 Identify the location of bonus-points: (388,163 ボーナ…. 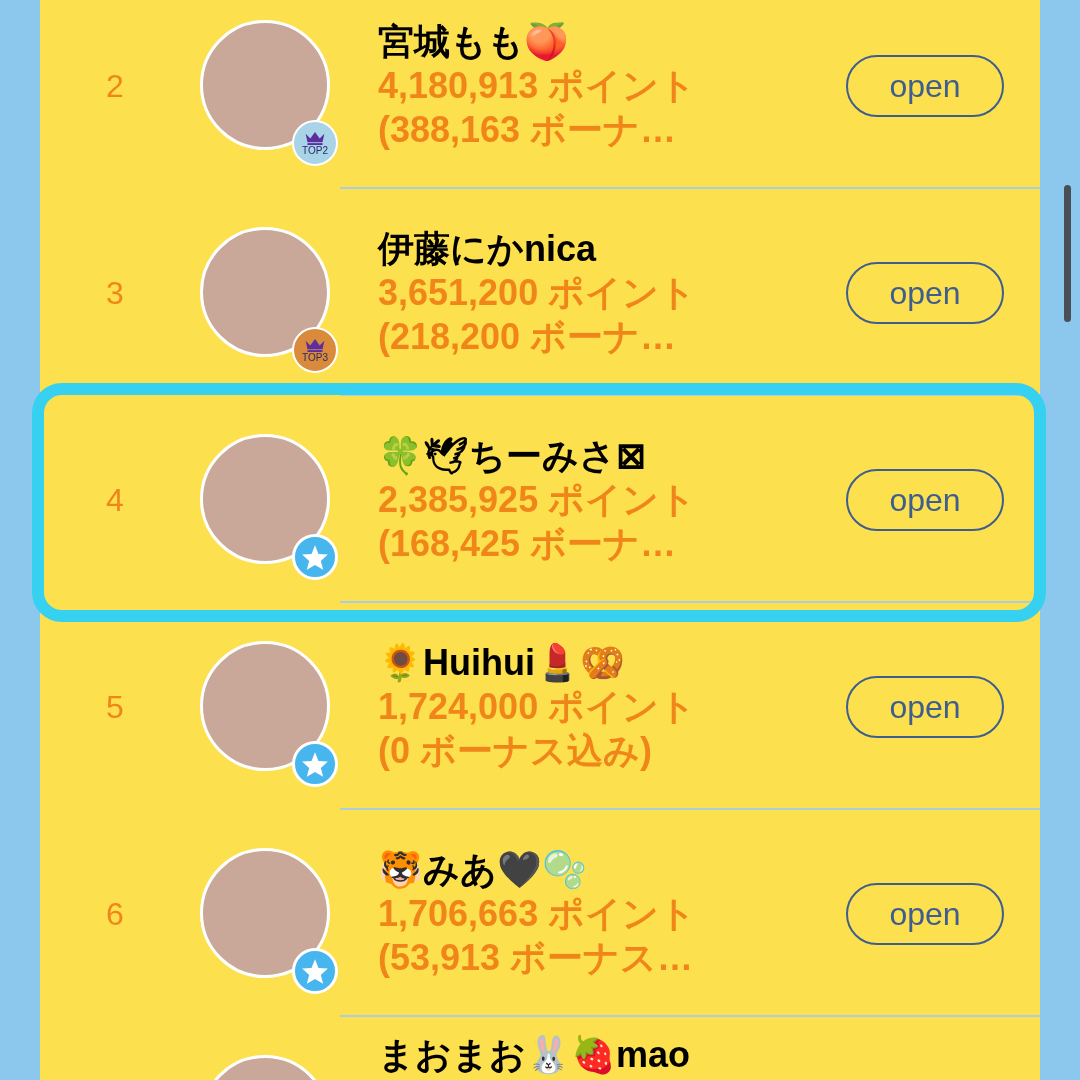
(528, 130).